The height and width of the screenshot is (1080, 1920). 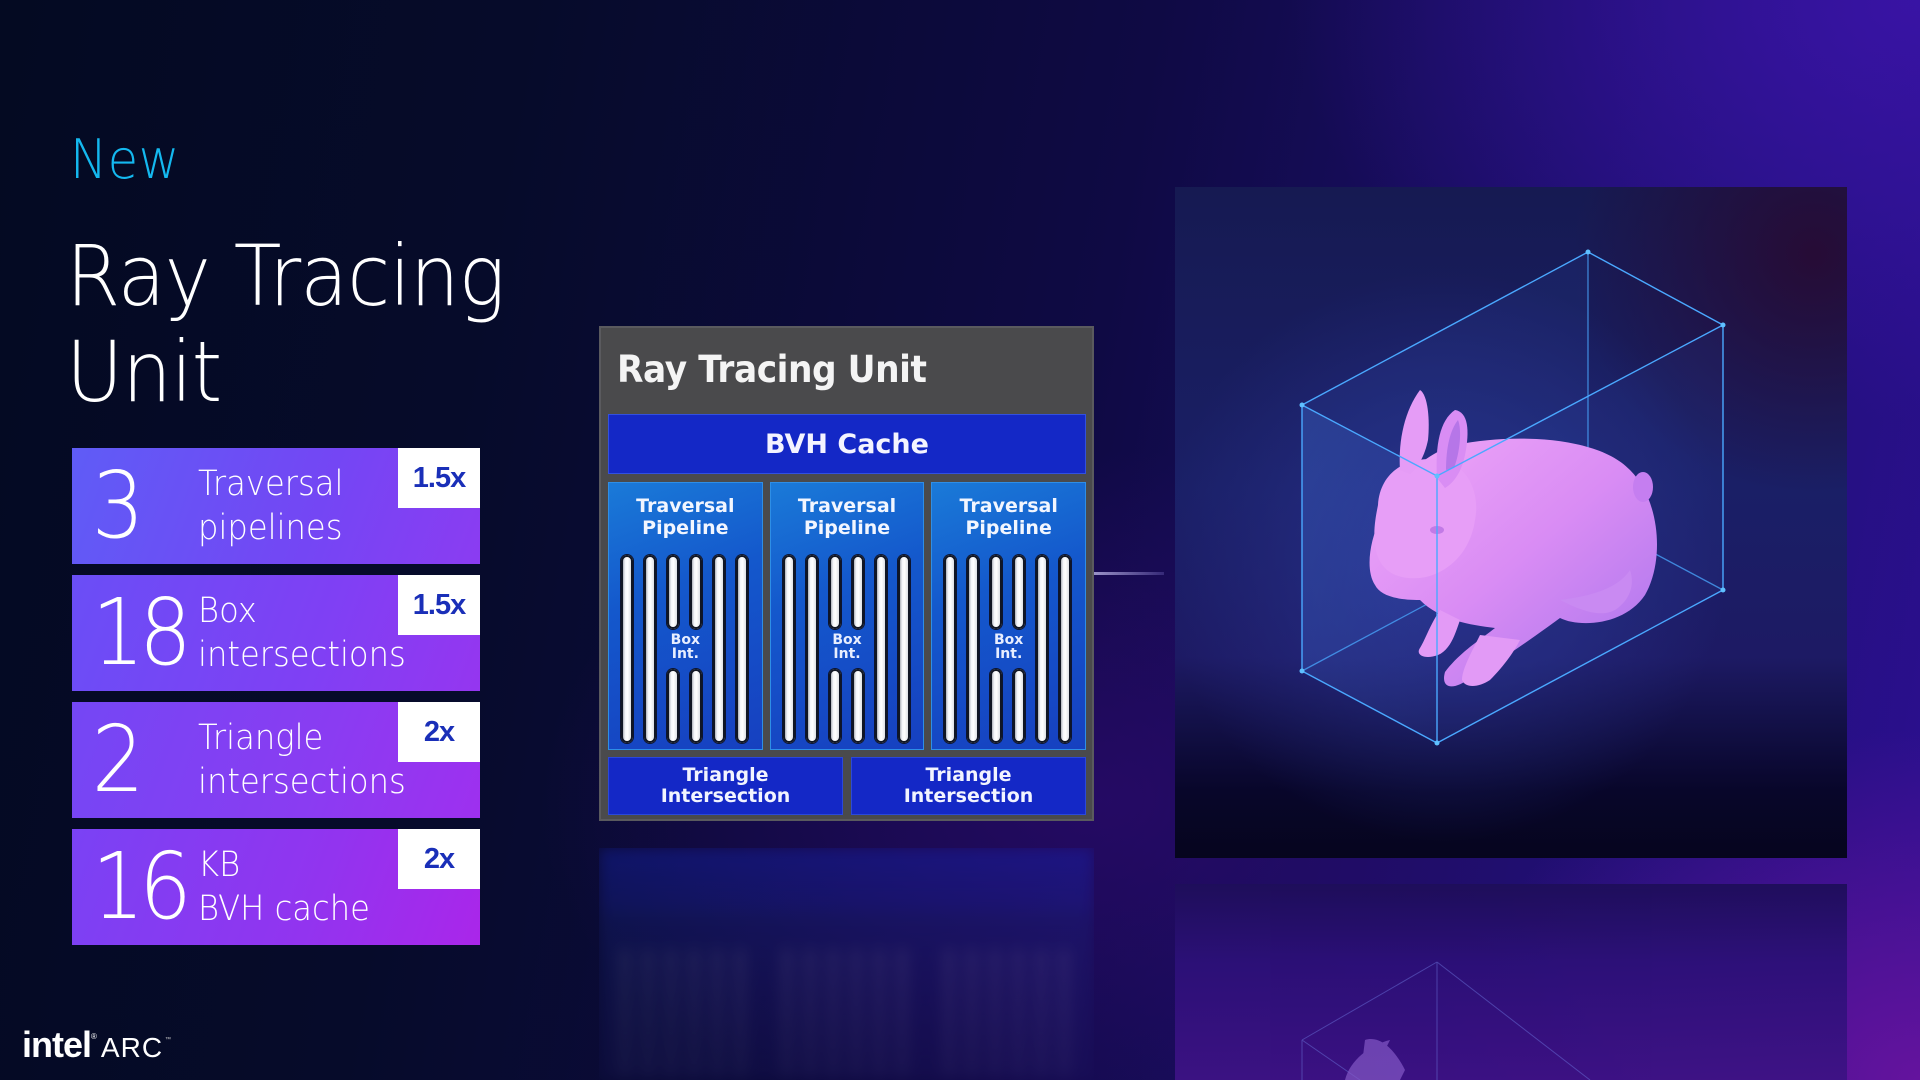 What do you see at coordinates (772, 369) in the screenshot?
I see `diagram-title: Ray Tracing Unit` at bounding box center [772, 369].